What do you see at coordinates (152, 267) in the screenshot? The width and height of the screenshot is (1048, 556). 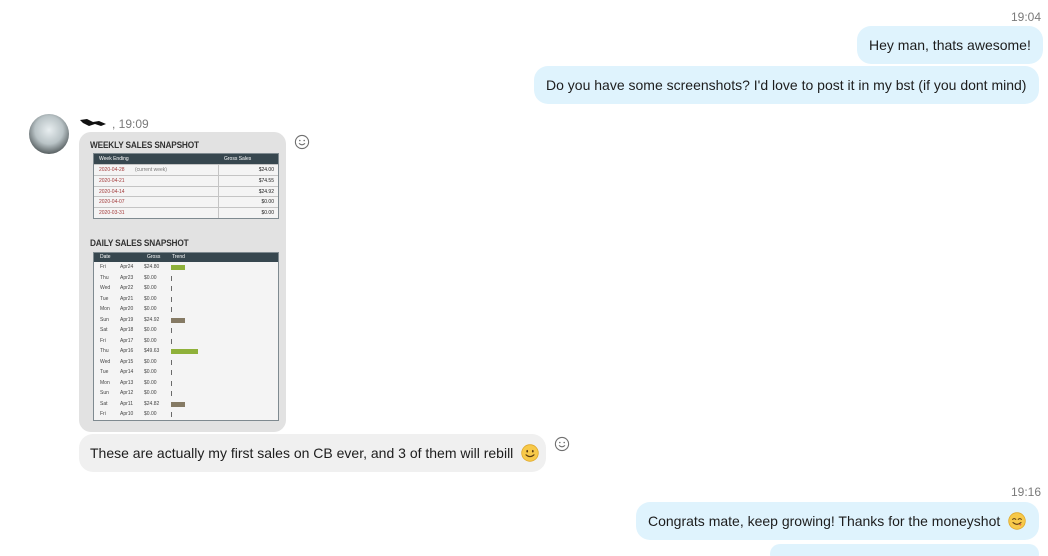 I see `daily-gross: $24.80` at bounding box center [152, 267].